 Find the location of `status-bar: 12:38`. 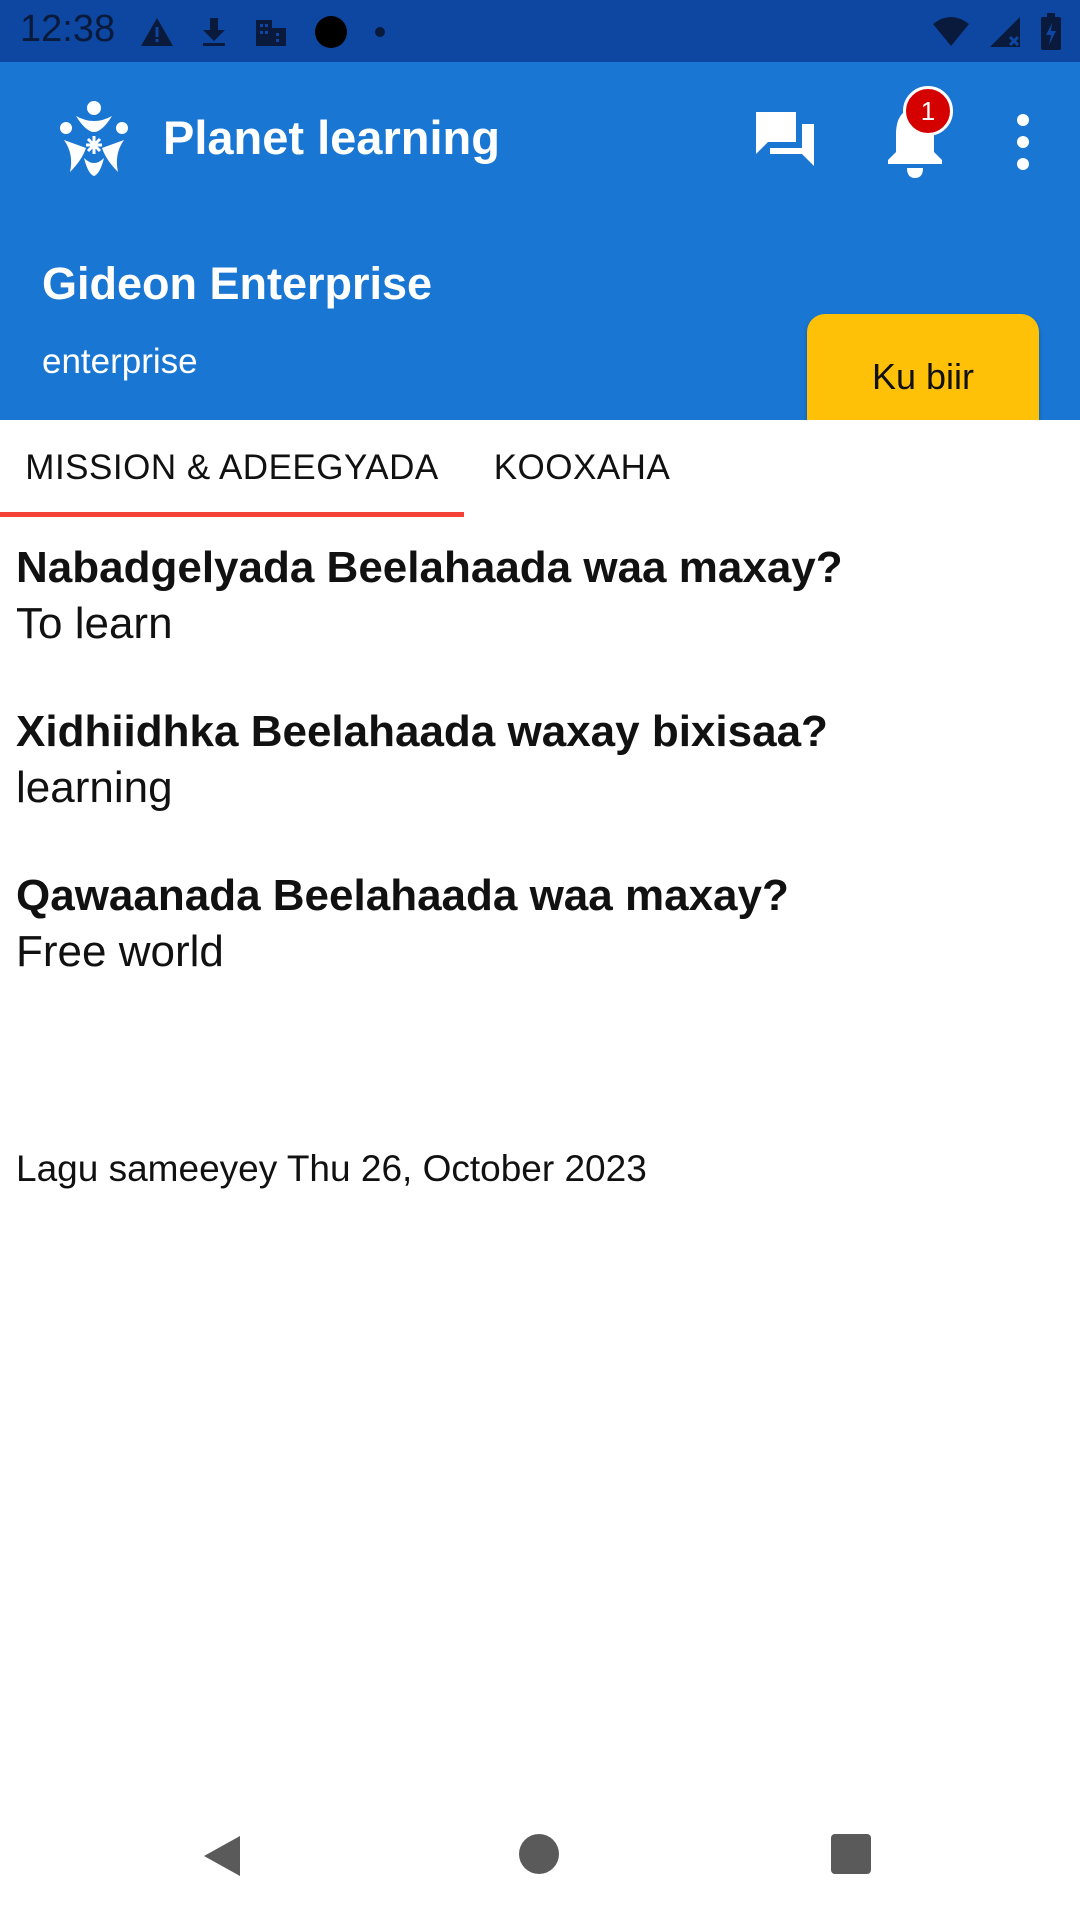

status-bar: 12:38 is located at coordinates (540, 31).